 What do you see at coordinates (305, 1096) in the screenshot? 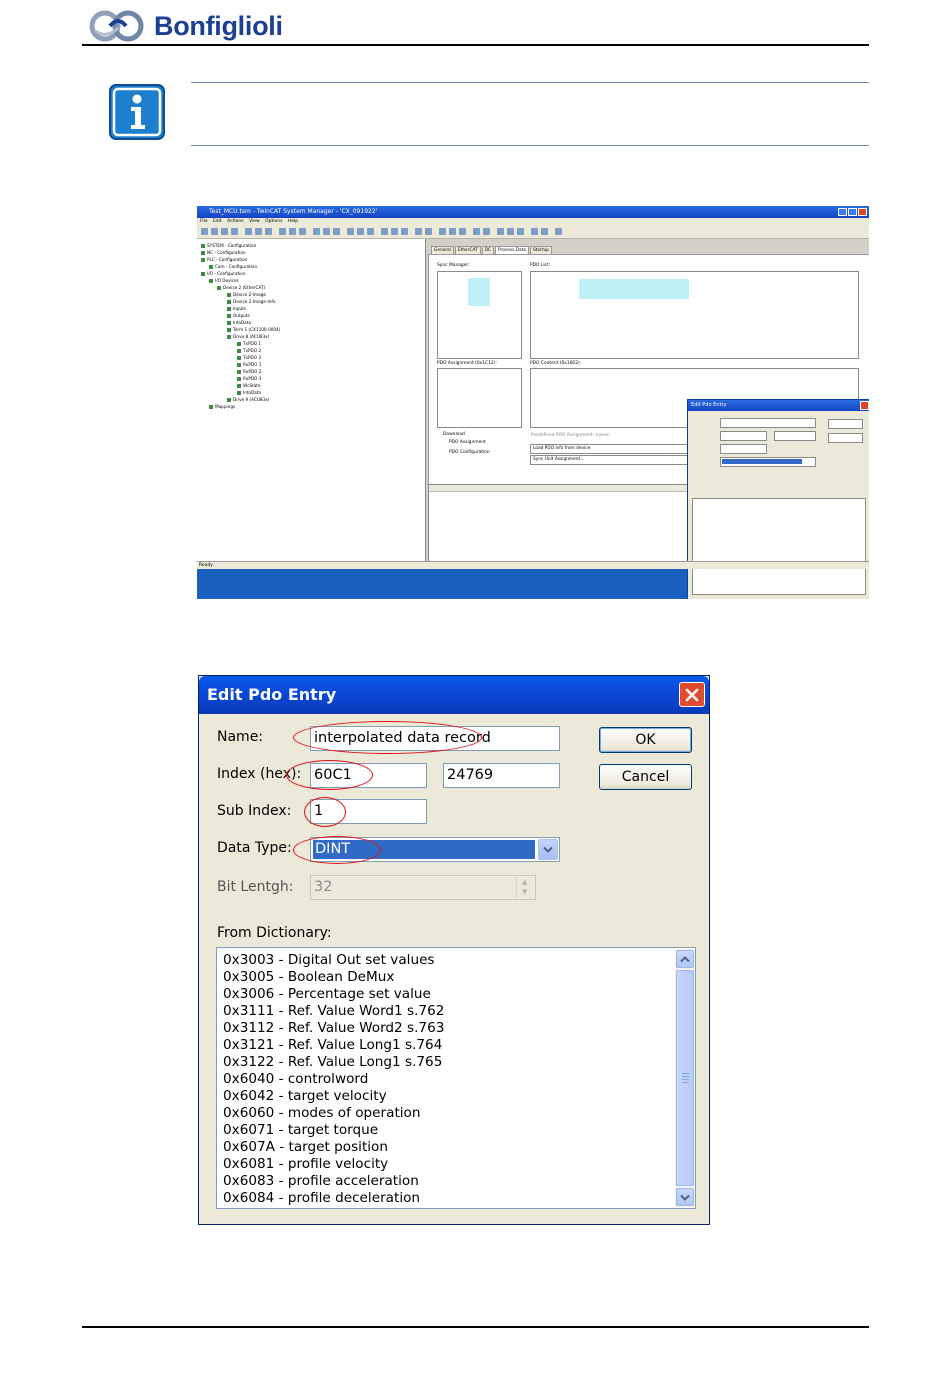
I see `list-item: 0x6042 - target velocity` at bounding box center [305, 1096].